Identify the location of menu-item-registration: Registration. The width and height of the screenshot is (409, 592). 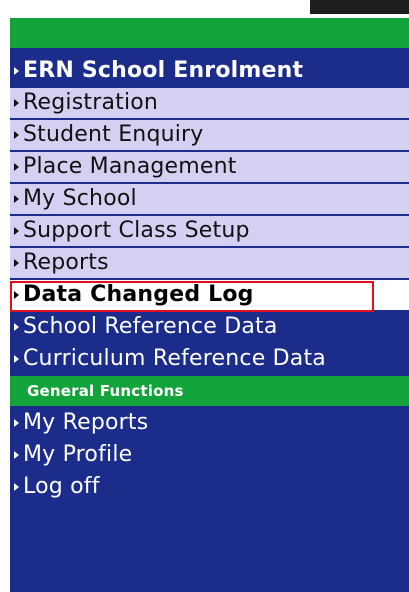
(209, 104).